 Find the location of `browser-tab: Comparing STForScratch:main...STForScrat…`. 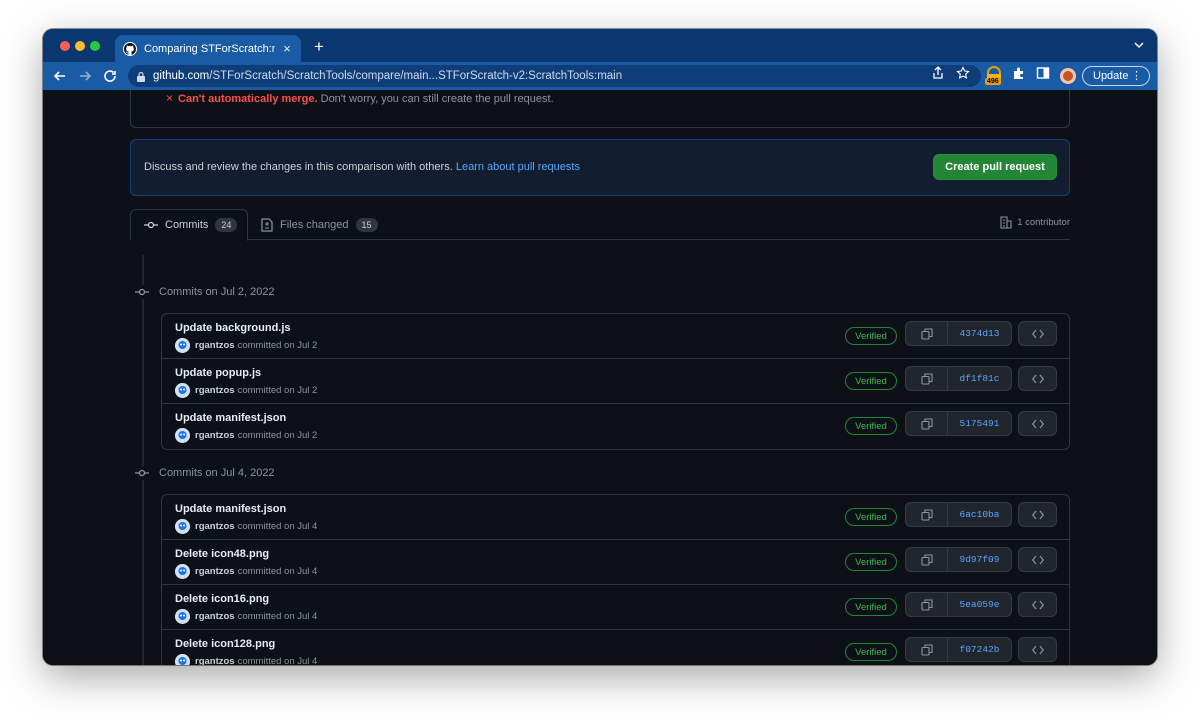

browser-tab: Comparing STForScratch:main...STForScrat… is located at coordinates (208, 48).